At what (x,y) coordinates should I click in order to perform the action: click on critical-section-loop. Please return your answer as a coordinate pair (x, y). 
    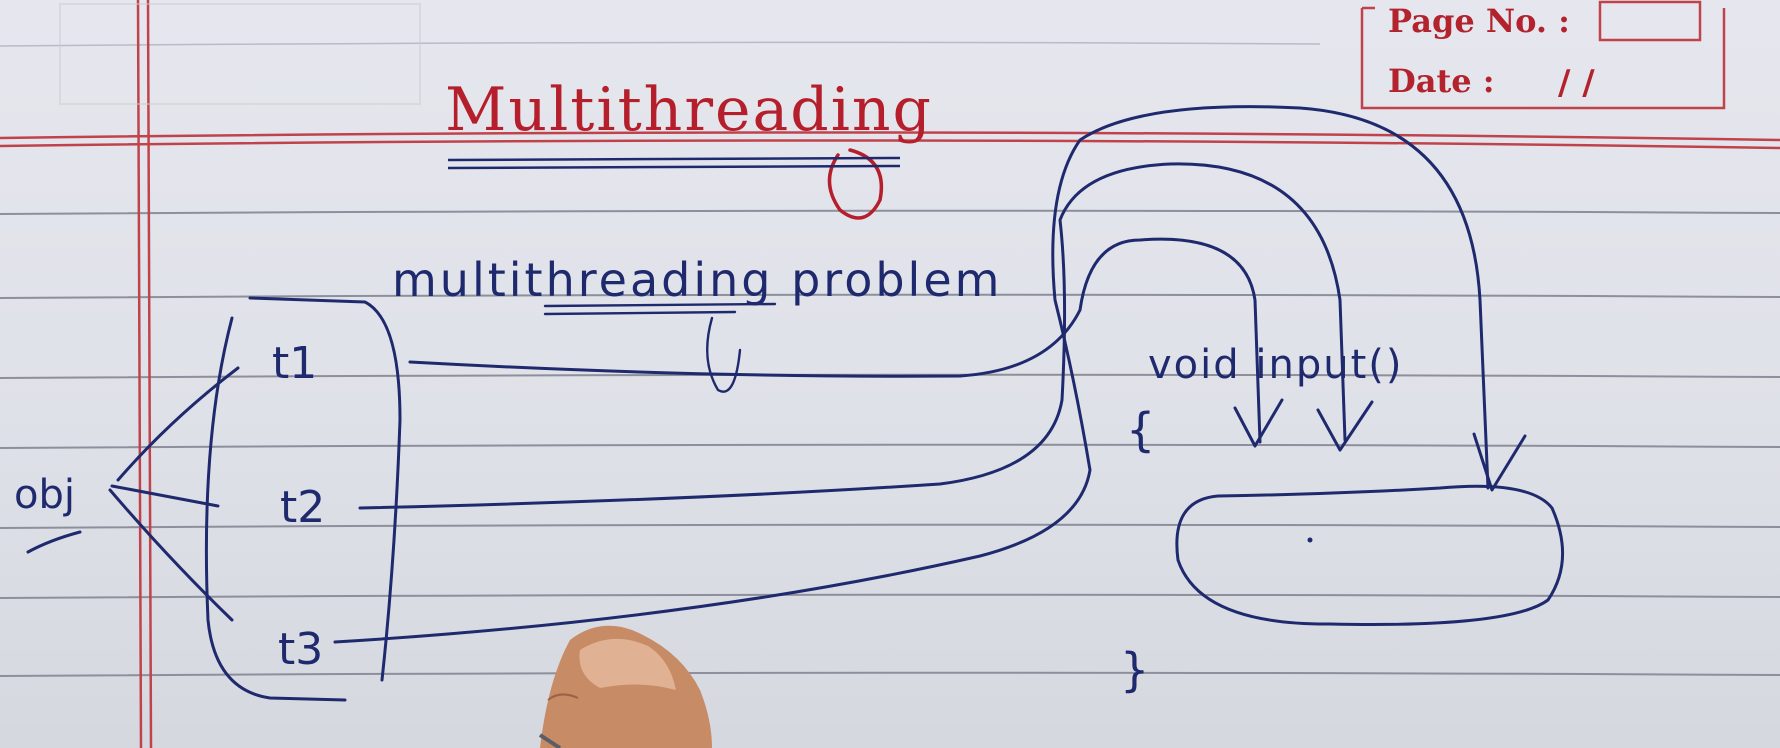
    Looking at the image, I should click on (1370, 555).